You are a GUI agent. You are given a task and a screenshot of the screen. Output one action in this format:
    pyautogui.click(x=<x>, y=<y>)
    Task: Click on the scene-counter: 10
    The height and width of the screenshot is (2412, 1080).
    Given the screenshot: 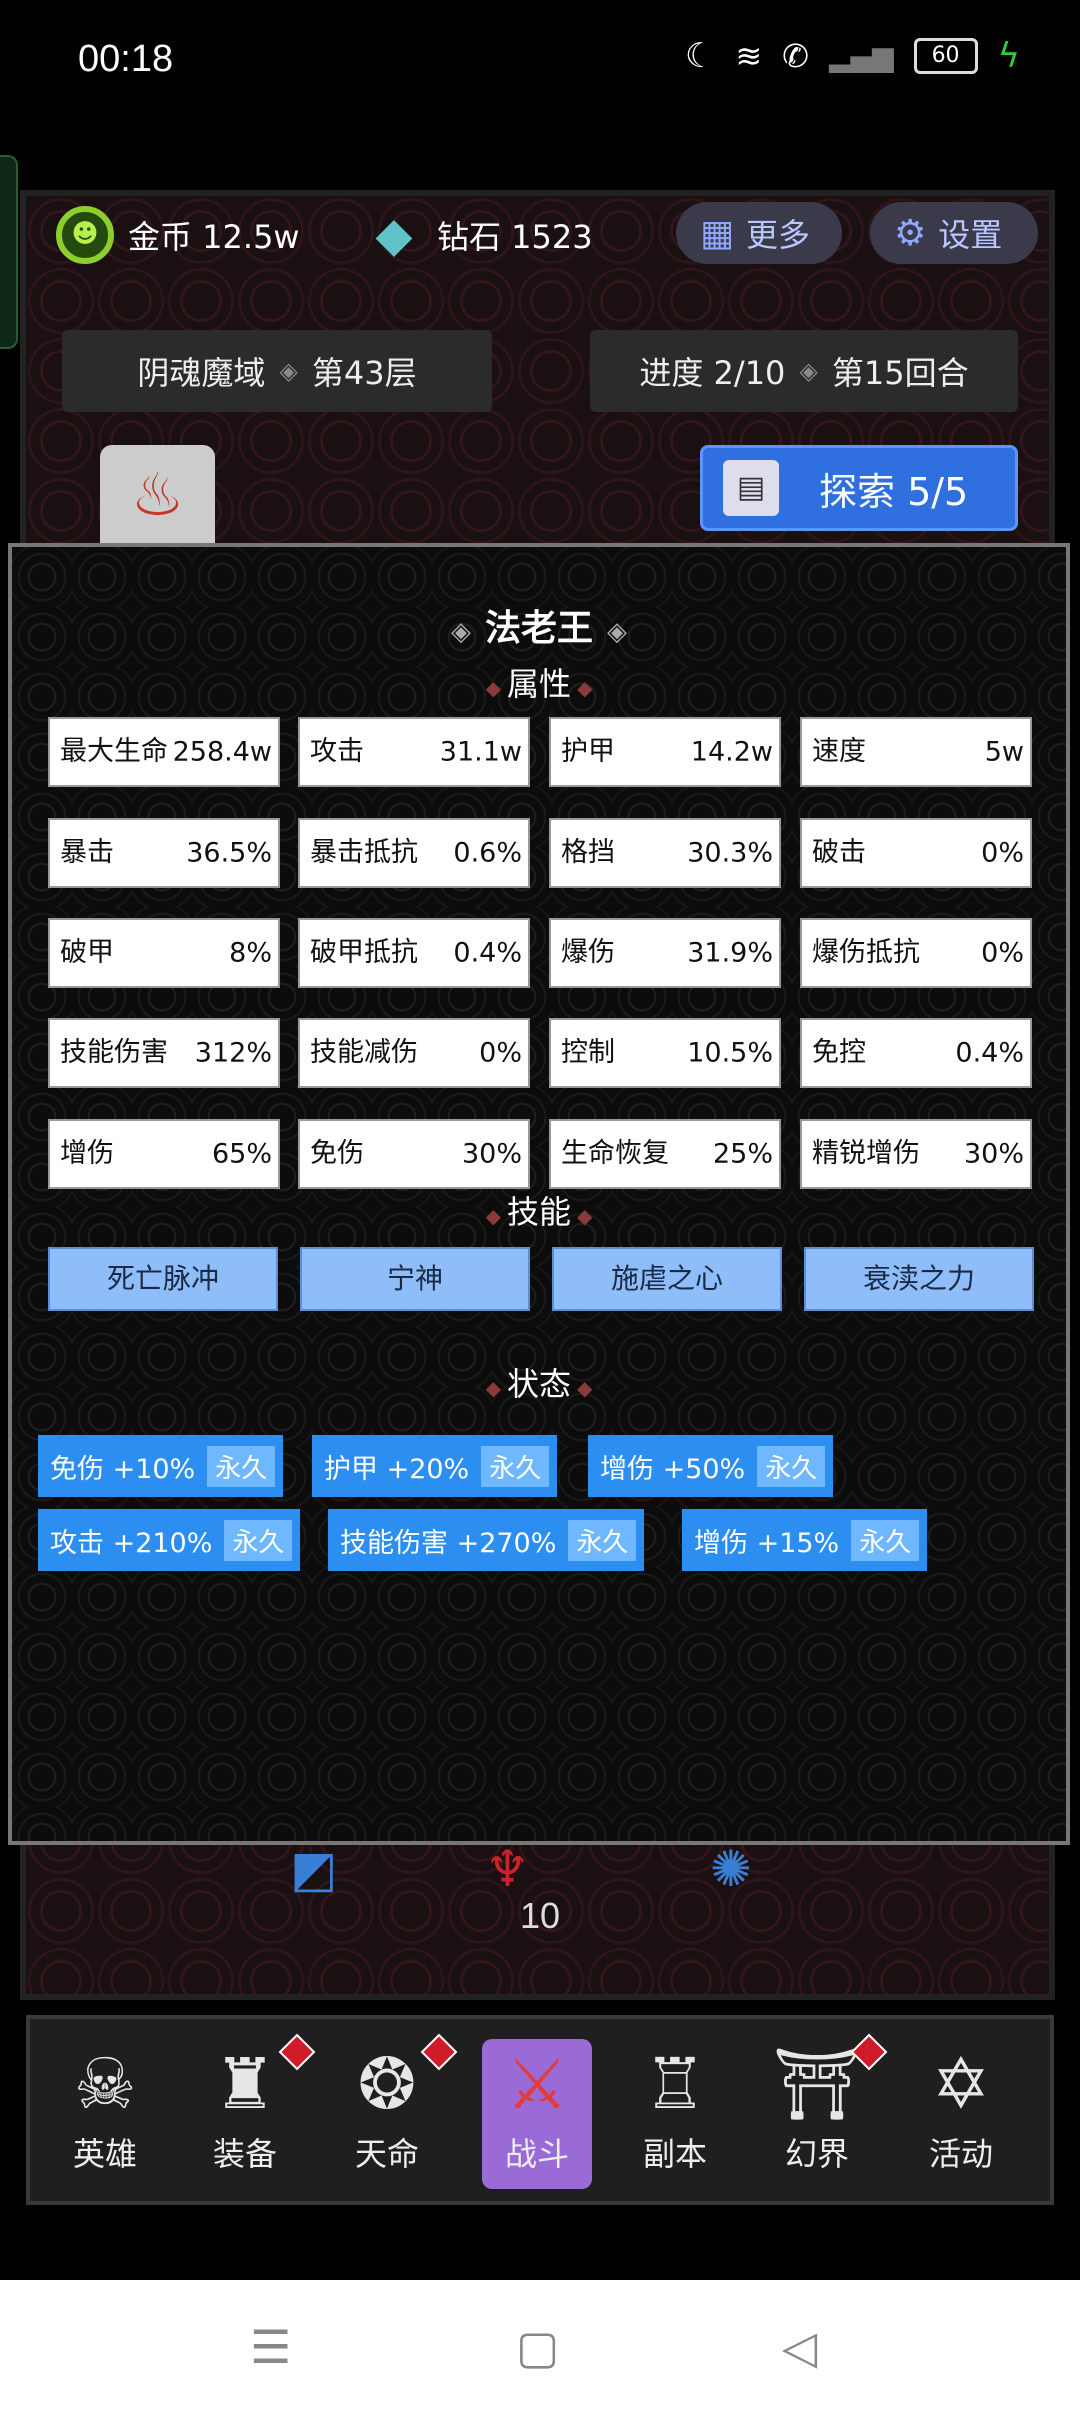 What is the action you would take?
    pyautogui.click(x=540, y=1915)
    